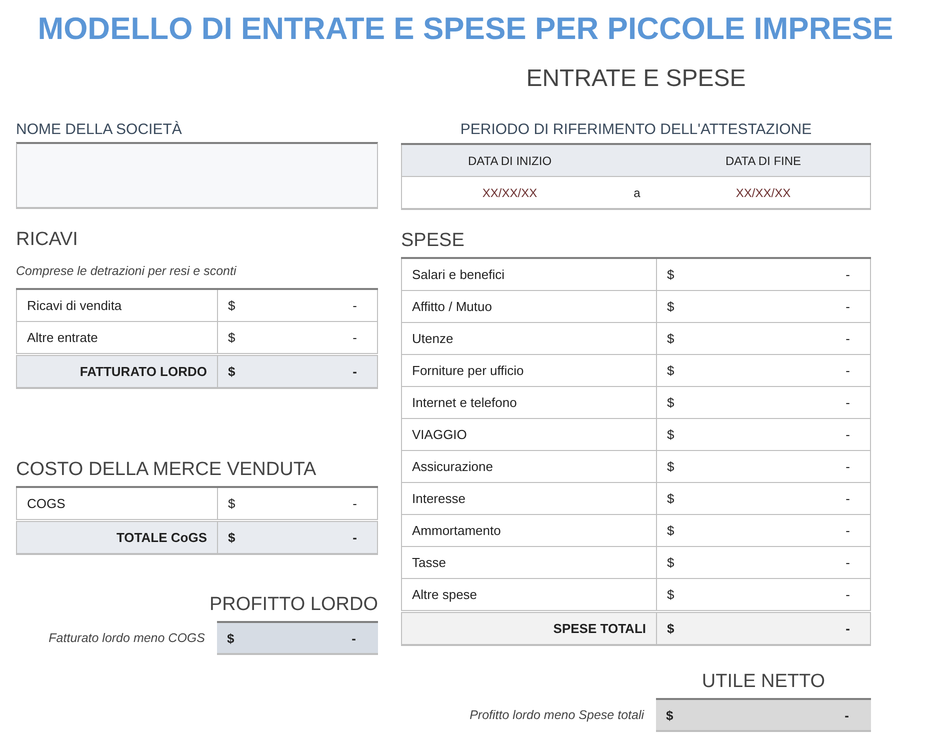 This screenshot has height=749, width=931. I want to click on section-note: Profitto lordo meno Spese totali, so click(557, 715).